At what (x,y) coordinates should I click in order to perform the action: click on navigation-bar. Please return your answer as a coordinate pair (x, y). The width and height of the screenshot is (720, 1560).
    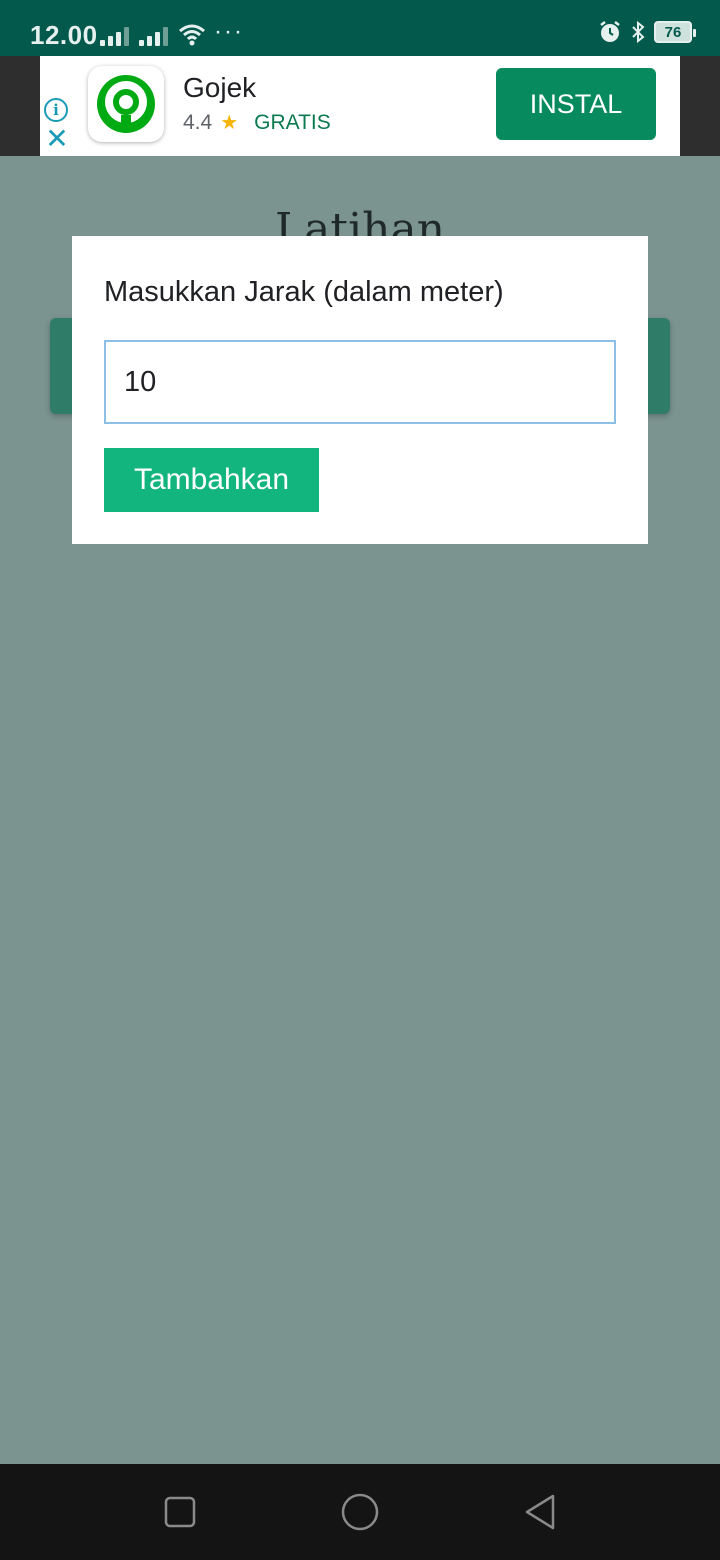
    Looking at the image, I should click on (360, 1512).